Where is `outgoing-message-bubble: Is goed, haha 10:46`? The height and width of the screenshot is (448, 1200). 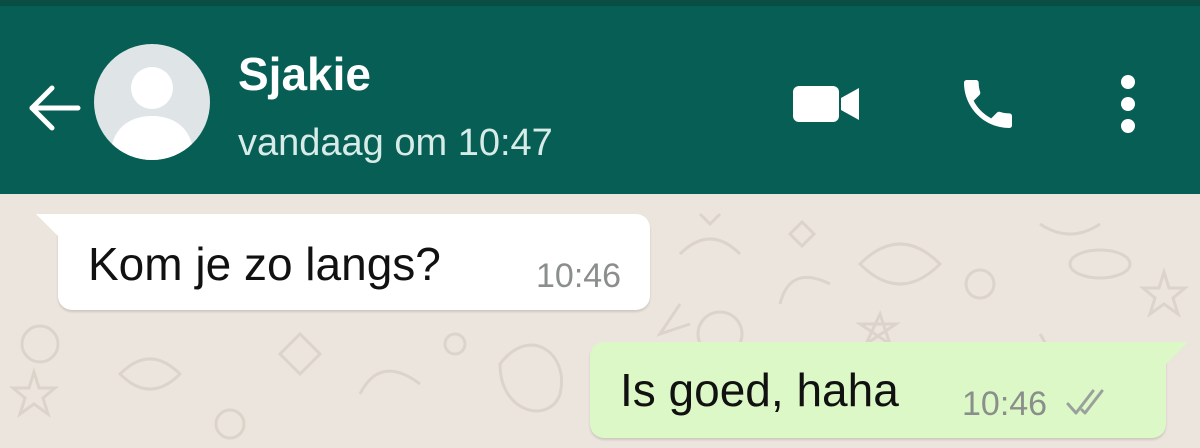 outgoing-message-bubble: Is goed, haha 10:46 is located at coordinates (889, 390).